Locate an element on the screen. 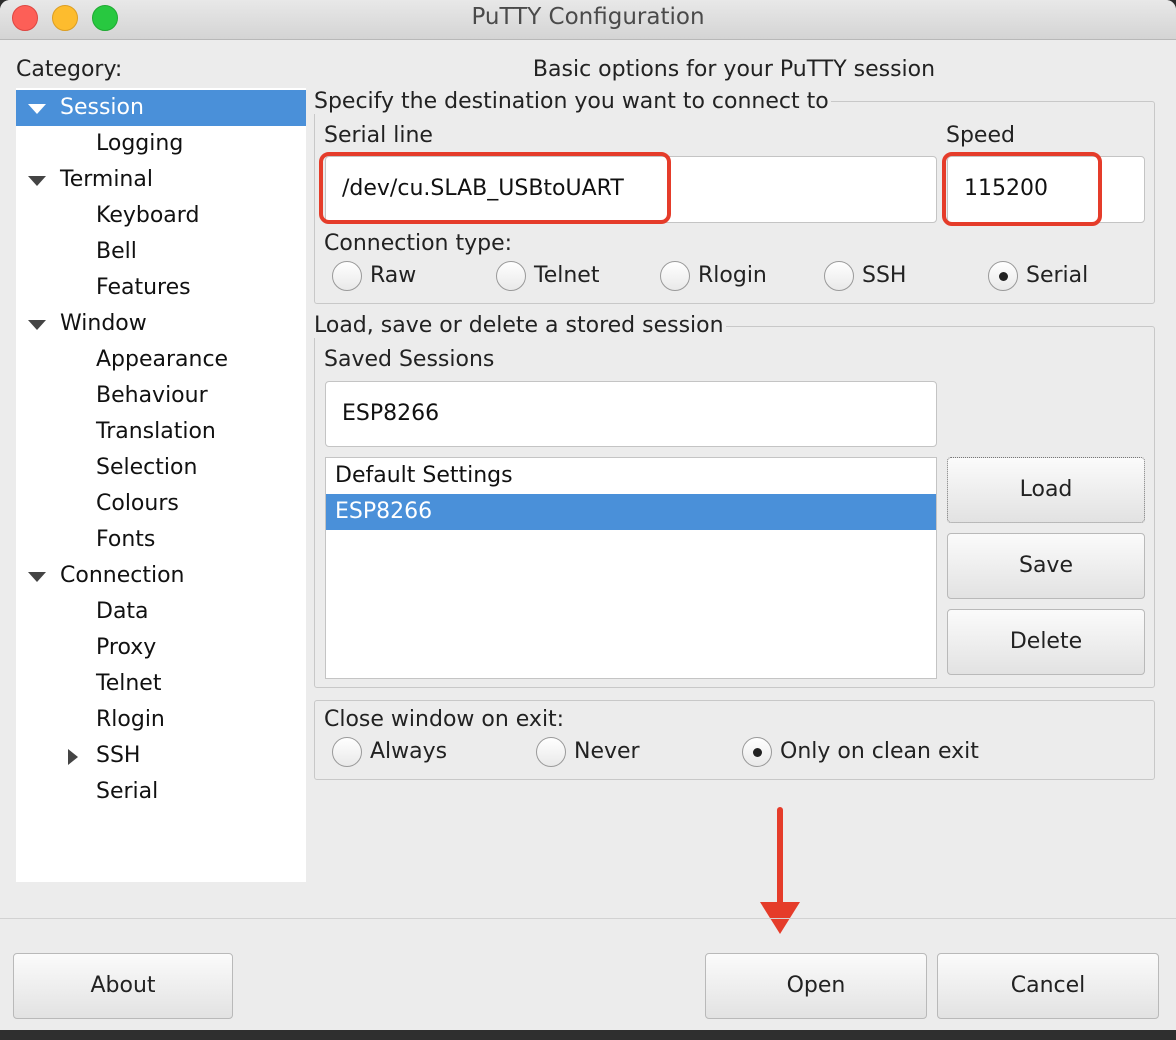 The width and height of the screenshot is (1176, 1040). tree-item-rlogin: Rlogin is located at coordinates (161, 720).